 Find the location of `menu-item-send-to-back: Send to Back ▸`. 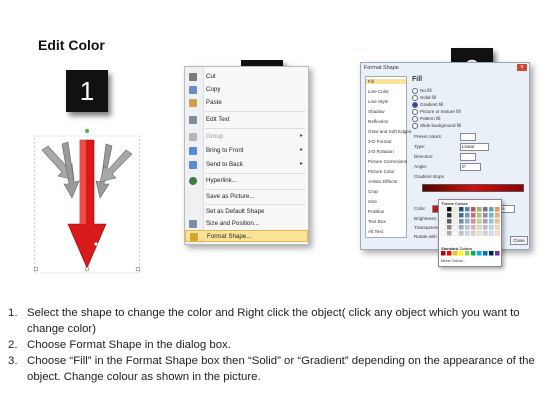

menu-item-send-to-back: Send to Back ▸ is located at coordinates (246, 165).